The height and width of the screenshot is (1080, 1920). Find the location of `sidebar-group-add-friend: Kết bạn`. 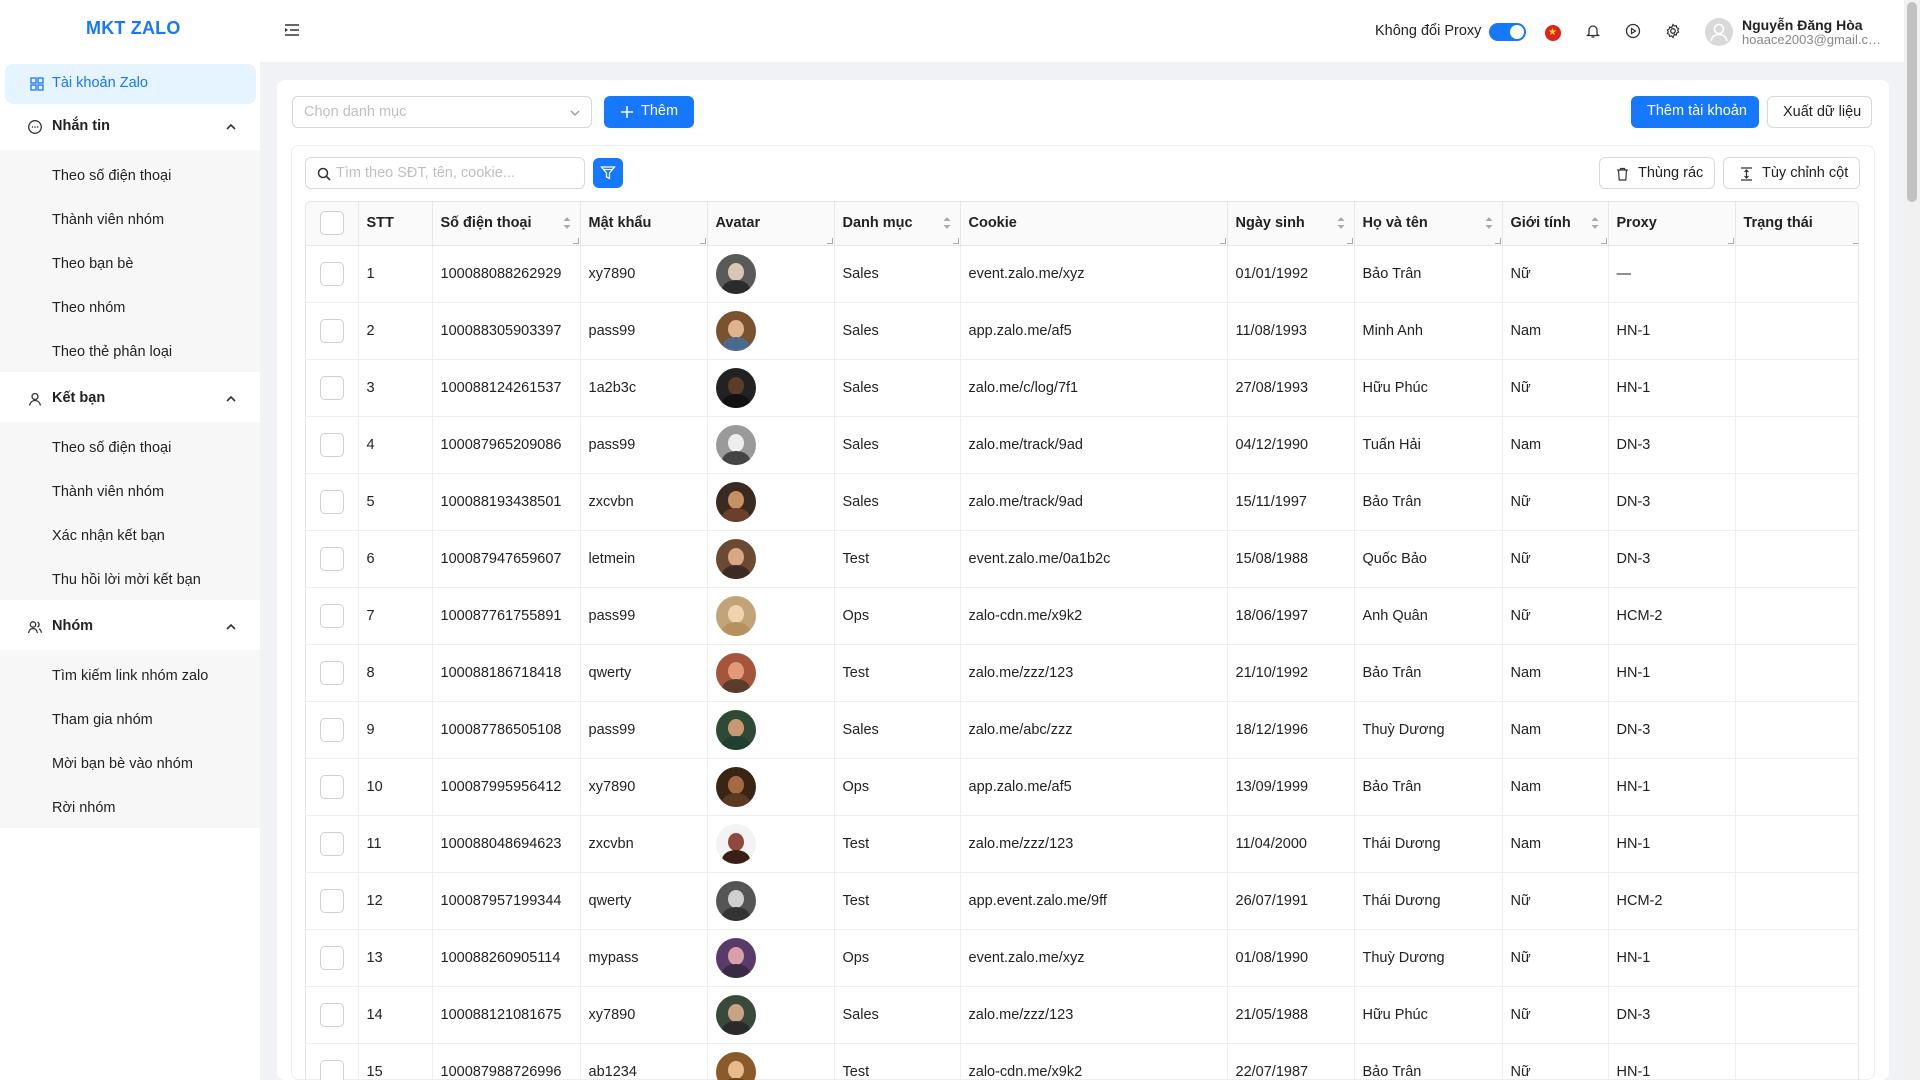

sidebar-group-add-friend: Kết bạn is located at coordinates (130, 399).